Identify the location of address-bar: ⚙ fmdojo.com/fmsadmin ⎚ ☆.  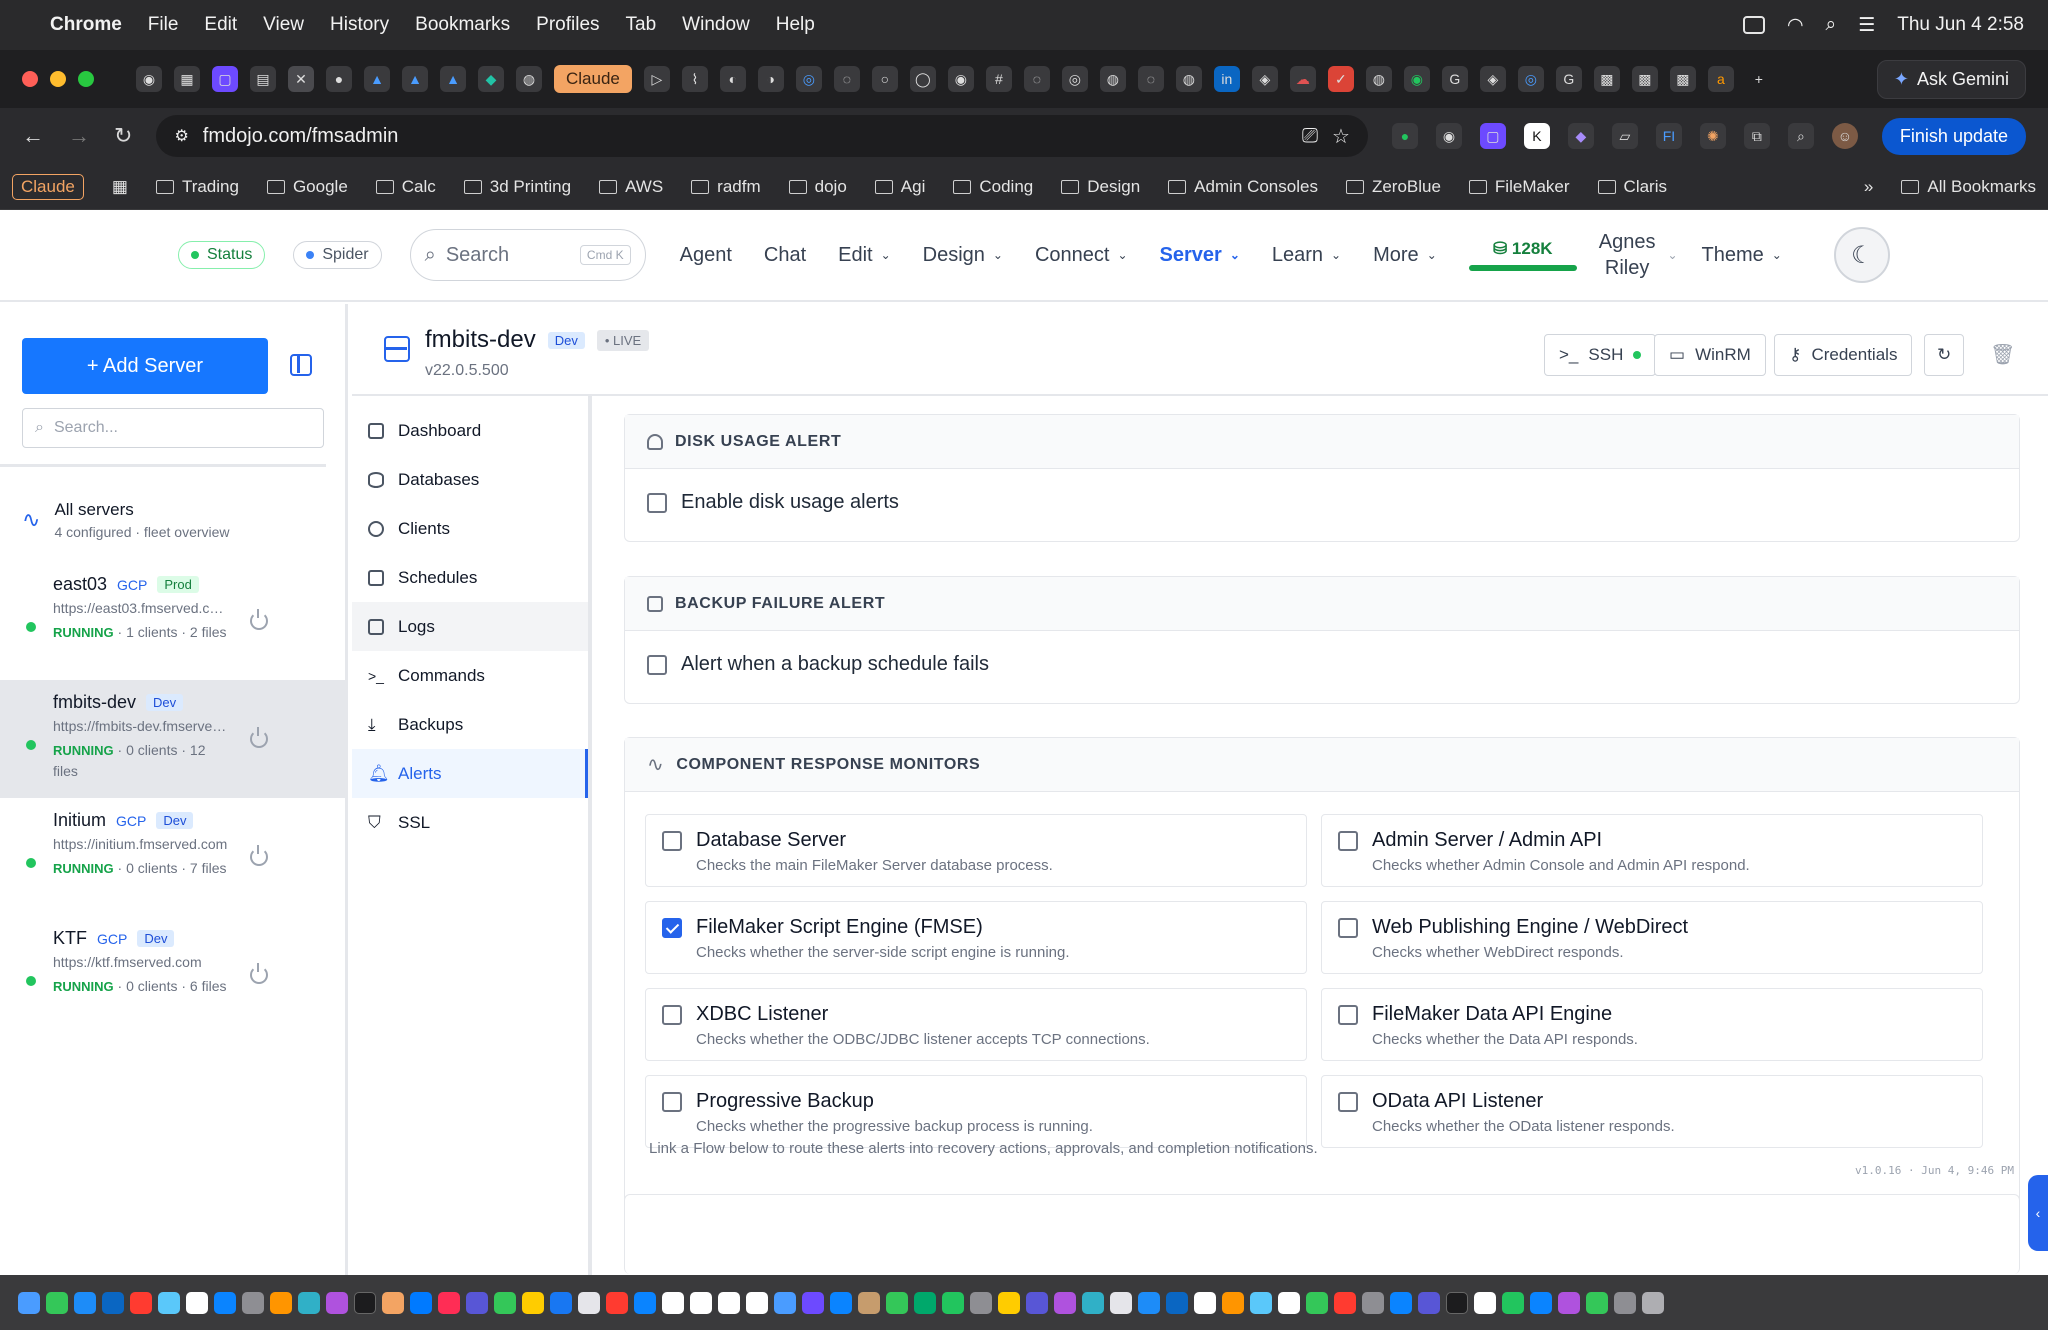
(762, 136).